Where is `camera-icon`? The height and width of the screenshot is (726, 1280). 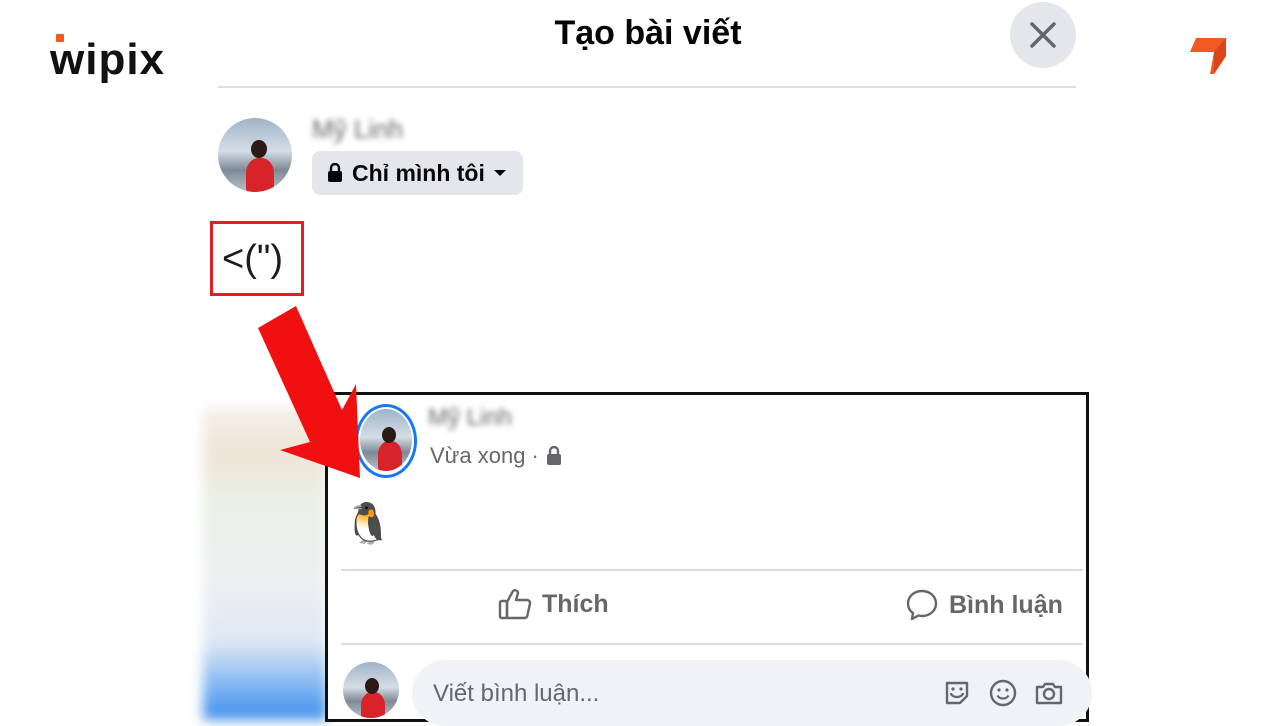 camera-icon is located at coordinates (1049, 693).